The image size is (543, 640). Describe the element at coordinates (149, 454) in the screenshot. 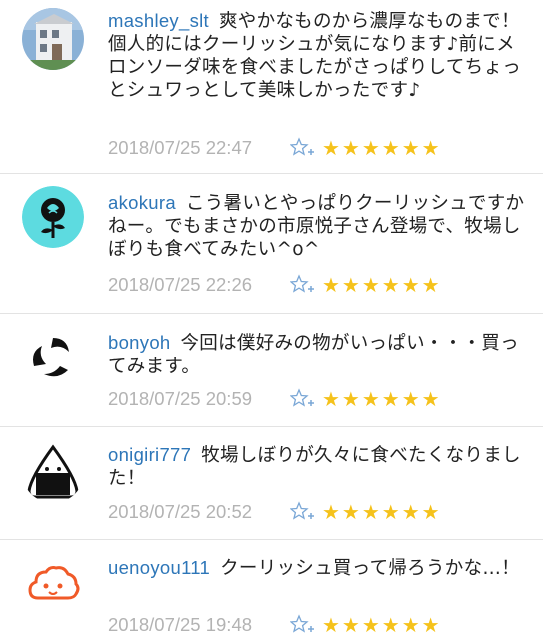

I see `comment-username: onigiri777` at that location.